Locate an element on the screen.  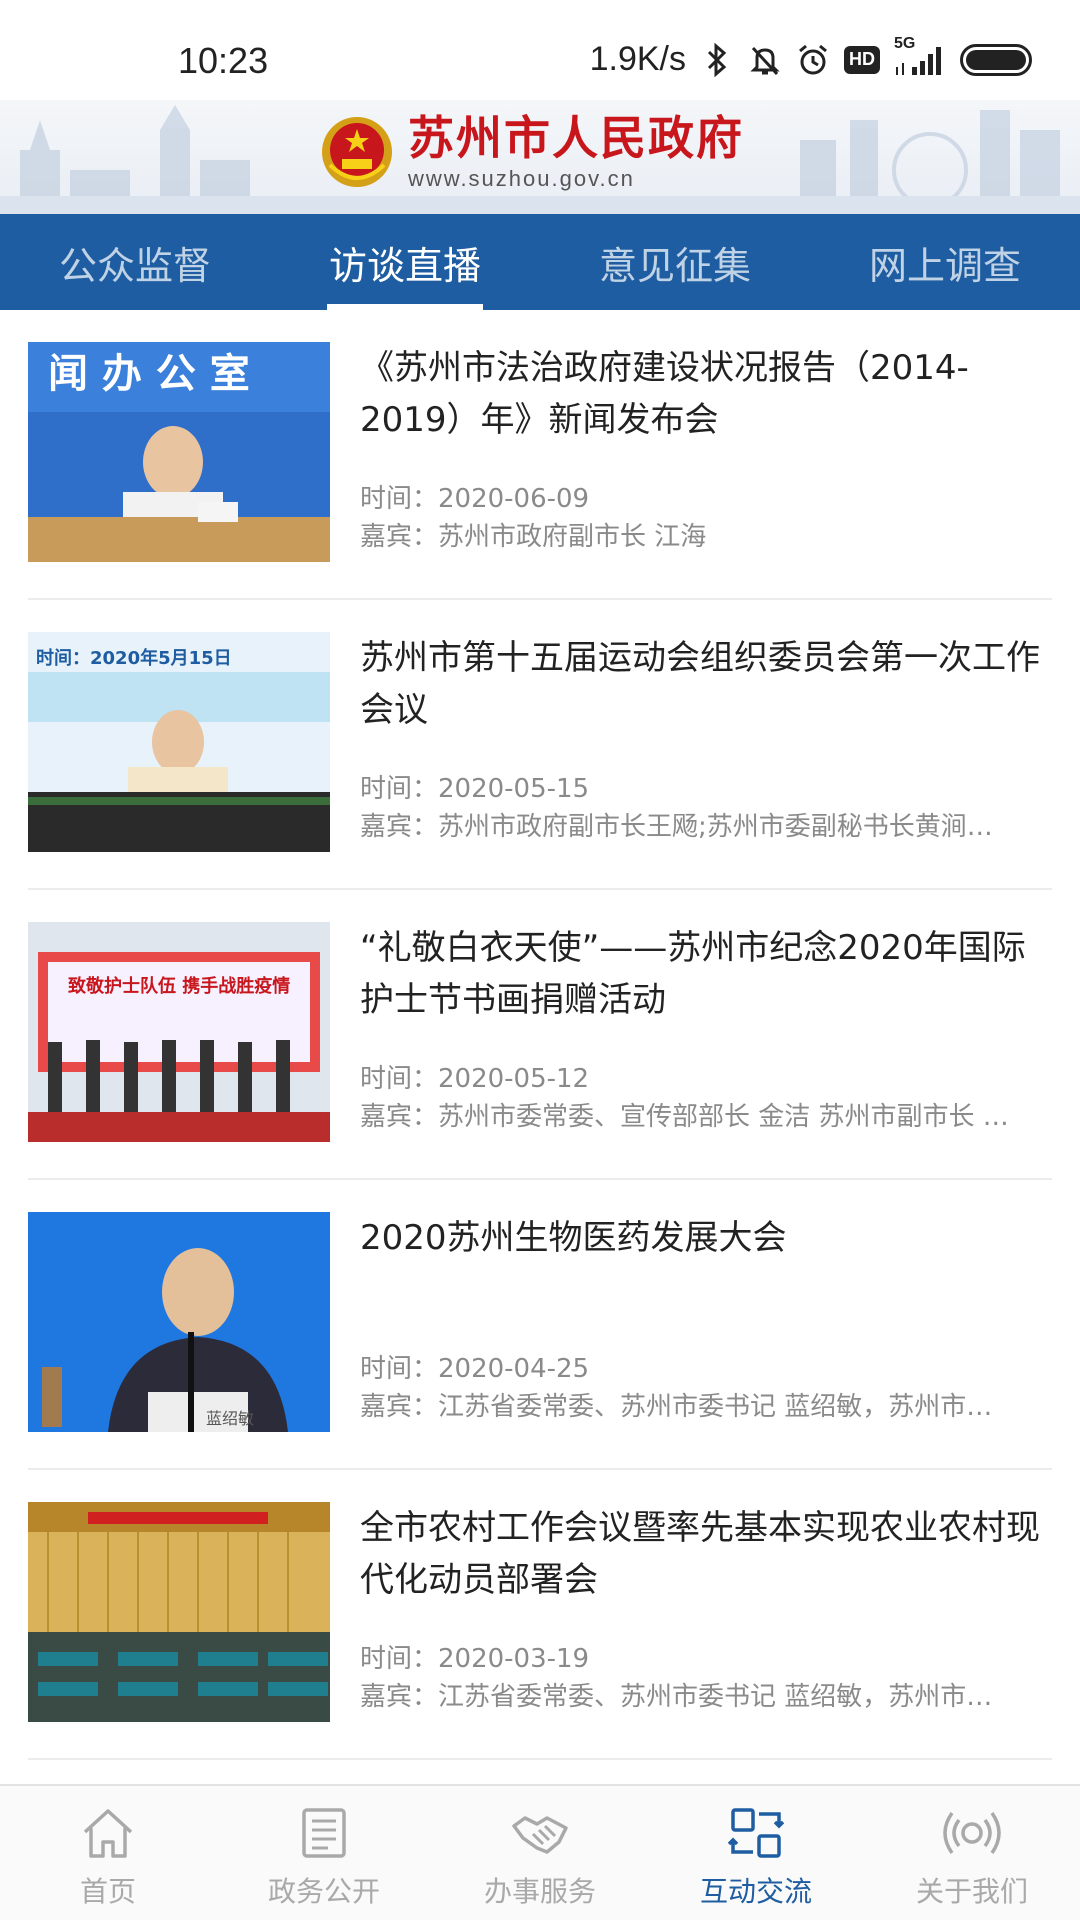
nav-government-affairs: 政务公开 is located at coordinates (324, 1853).